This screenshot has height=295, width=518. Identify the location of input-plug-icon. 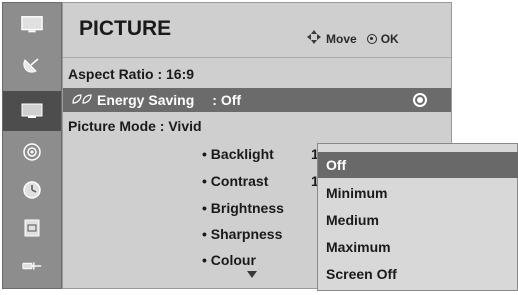
(32, 266).